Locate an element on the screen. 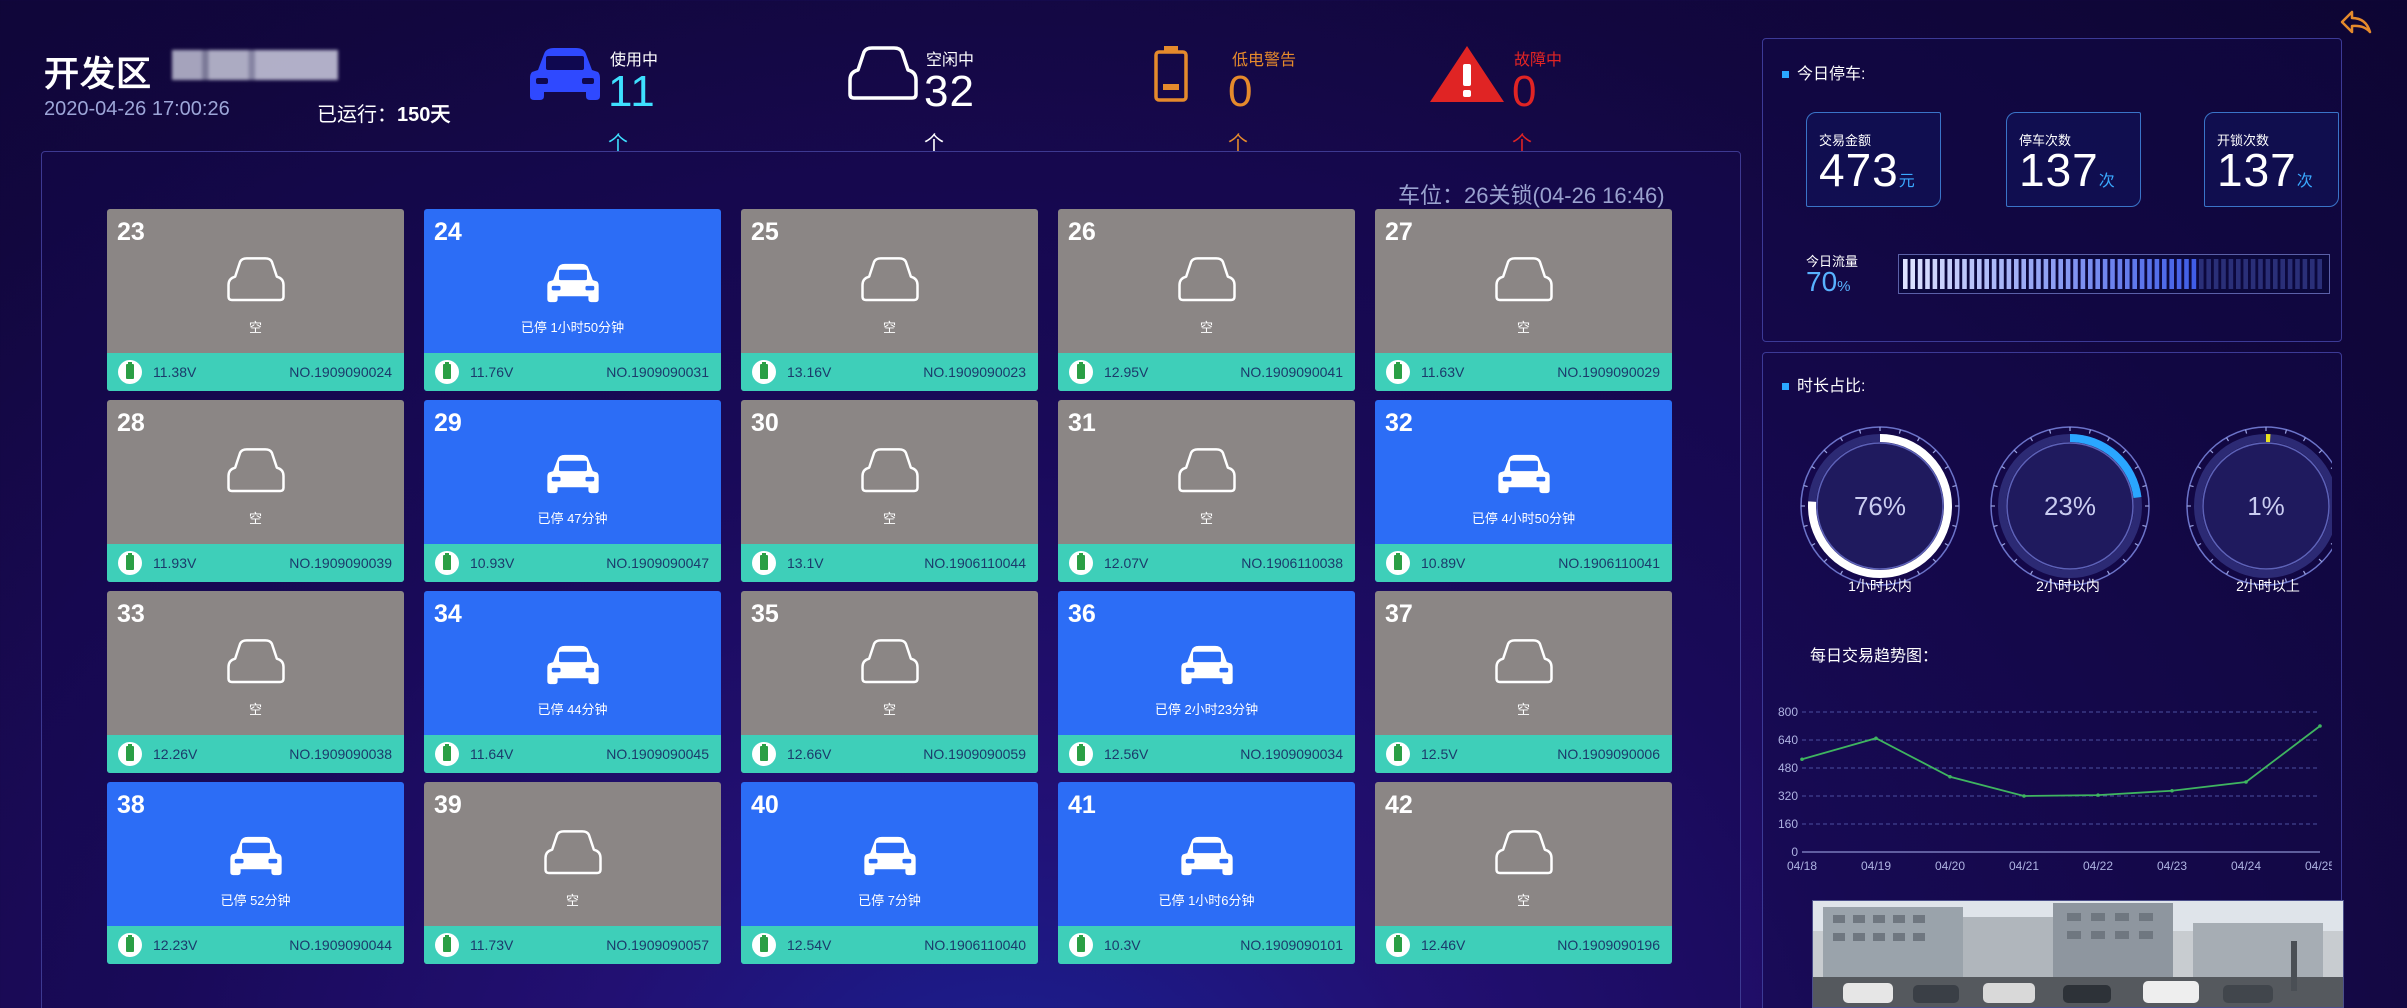 The height and width of the screenshot is (1008, 2407). bay-footer: 11.38V NO.1909090024 is located at coordinates (255, 372).